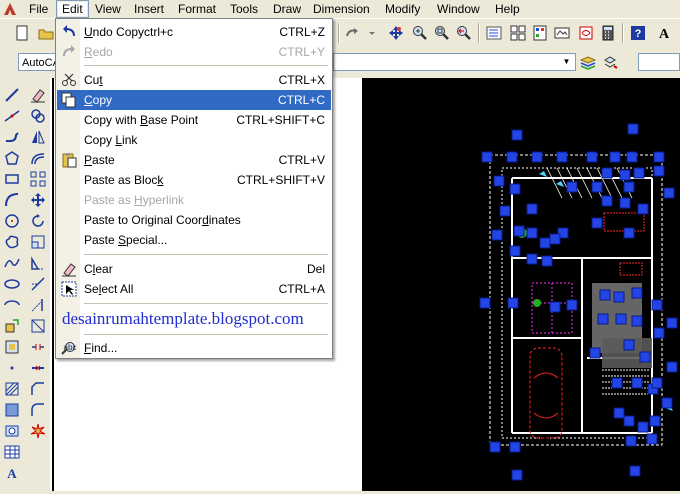 The height and width of the screenshot is (494, 680). I want to click on line-icon, so click(12, 94).